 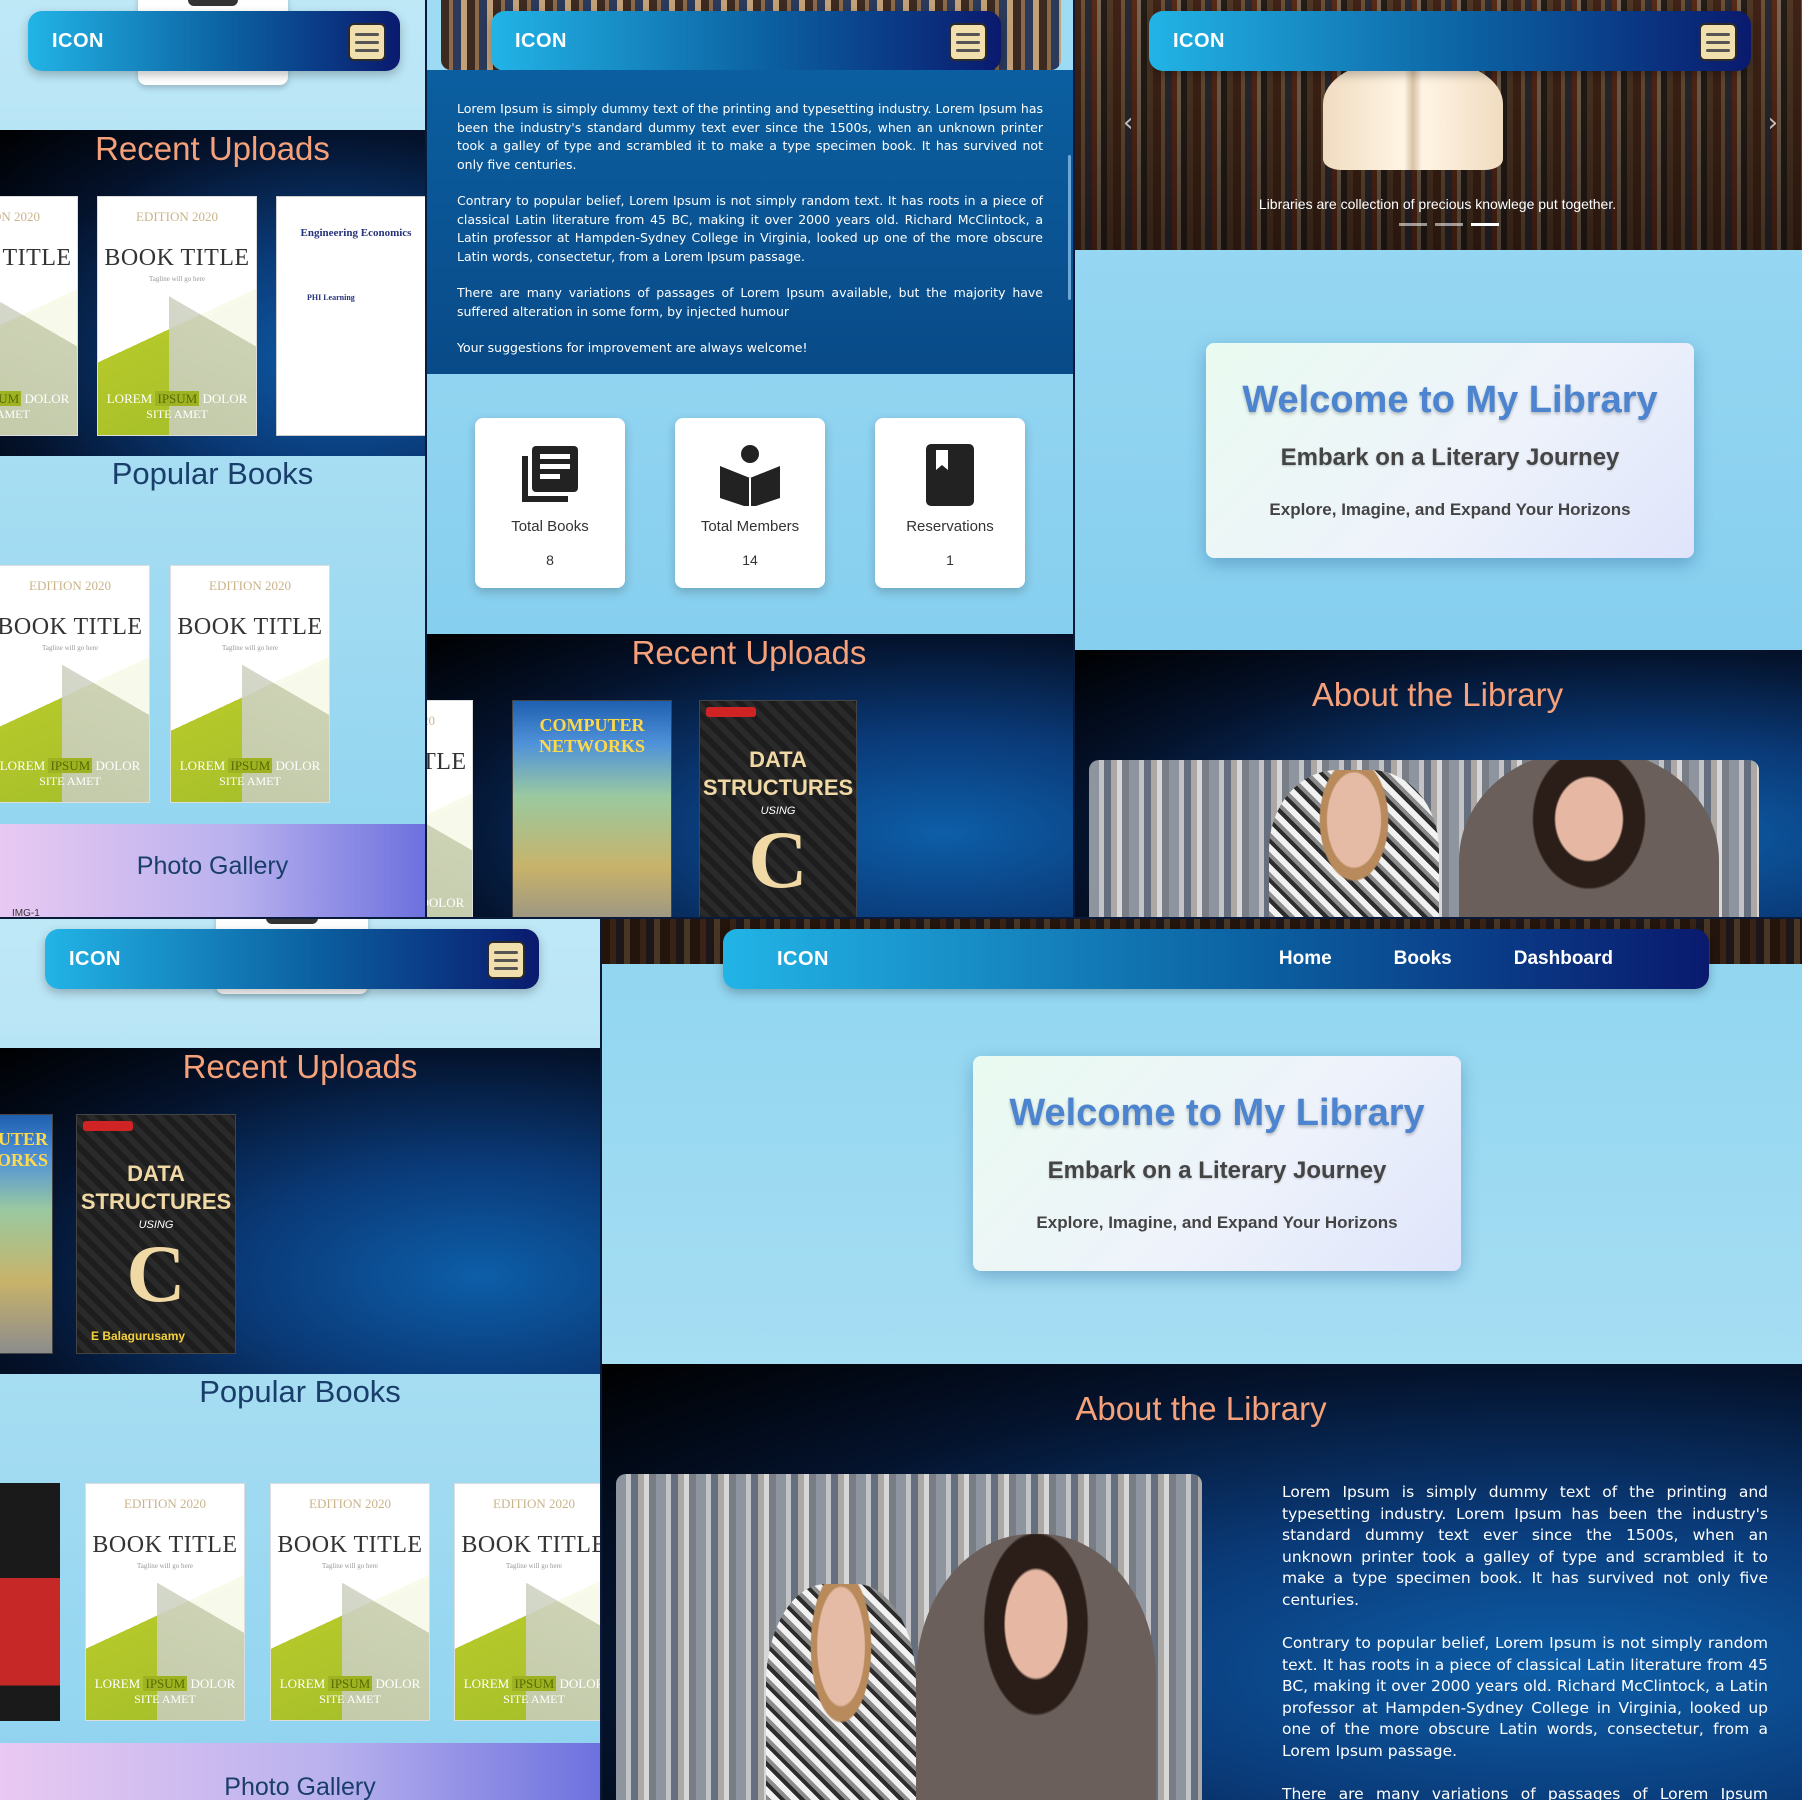 What do you see at coordinates (300, 1771) in the screenshot?
I see `photo-gallery-section: Photo Gallery` at bounding box center [300, 1771].